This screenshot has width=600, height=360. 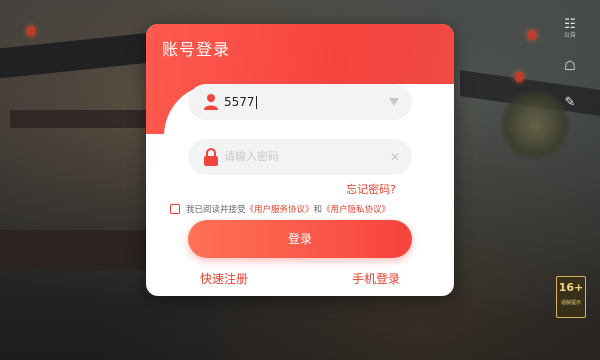 I want to click on password-input: 请输入密码, so click(x=251, y=157).